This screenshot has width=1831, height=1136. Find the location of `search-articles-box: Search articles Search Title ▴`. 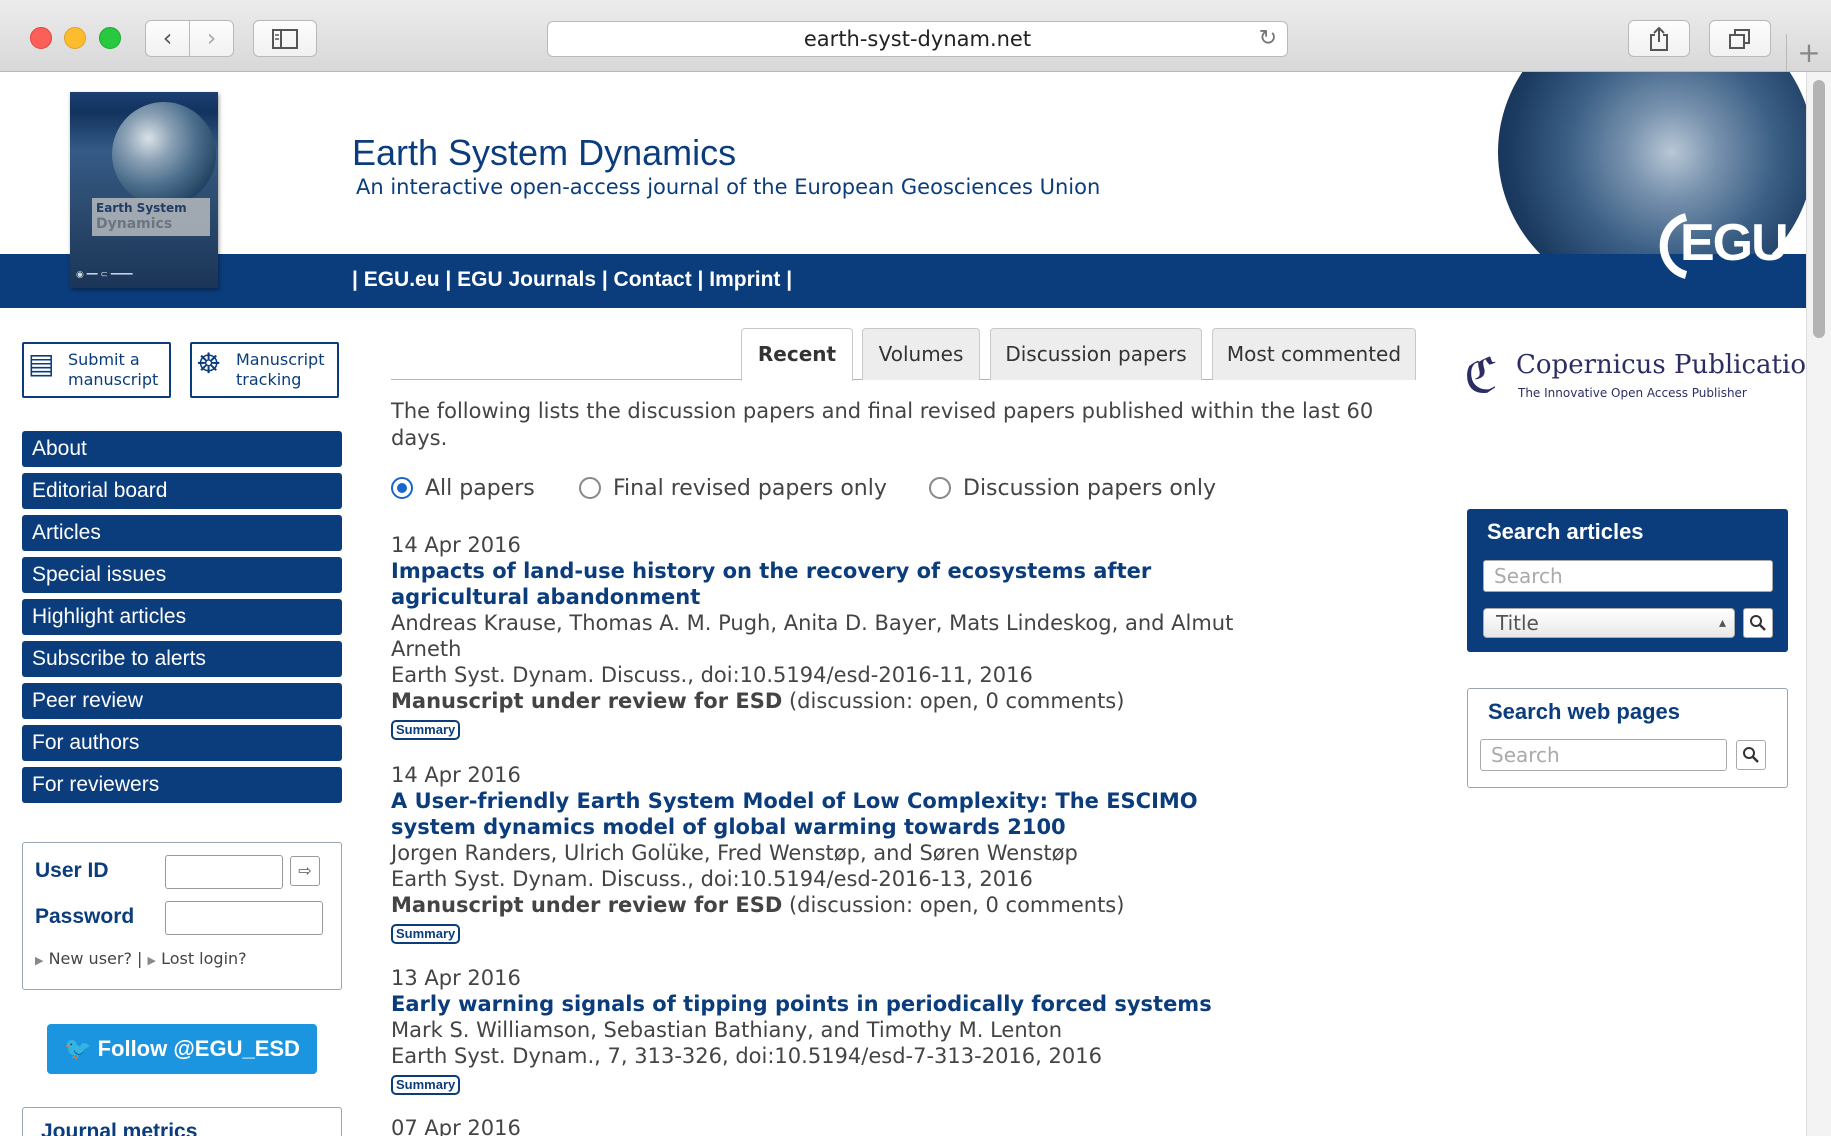

search-articles-box: Search articles Search Title ▴ is located at coordinates (1627, 580).